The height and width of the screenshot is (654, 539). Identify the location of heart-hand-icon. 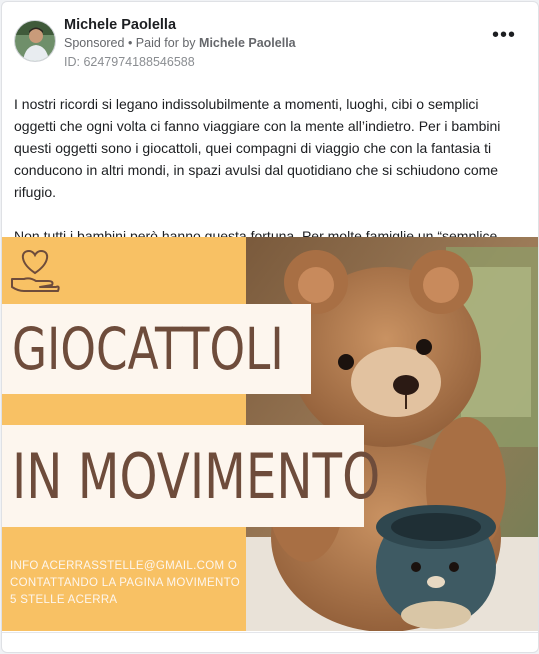
(35, 270).